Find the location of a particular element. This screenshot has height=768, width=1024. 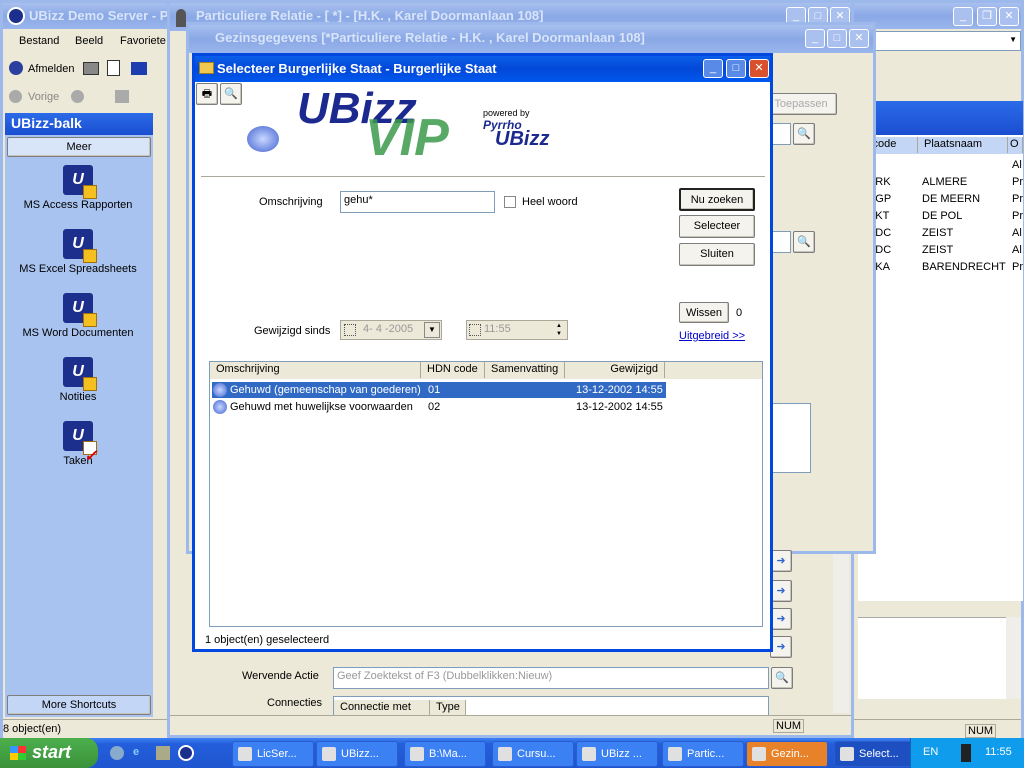

close-button: ✕ is located at coordinates (1009, 16).